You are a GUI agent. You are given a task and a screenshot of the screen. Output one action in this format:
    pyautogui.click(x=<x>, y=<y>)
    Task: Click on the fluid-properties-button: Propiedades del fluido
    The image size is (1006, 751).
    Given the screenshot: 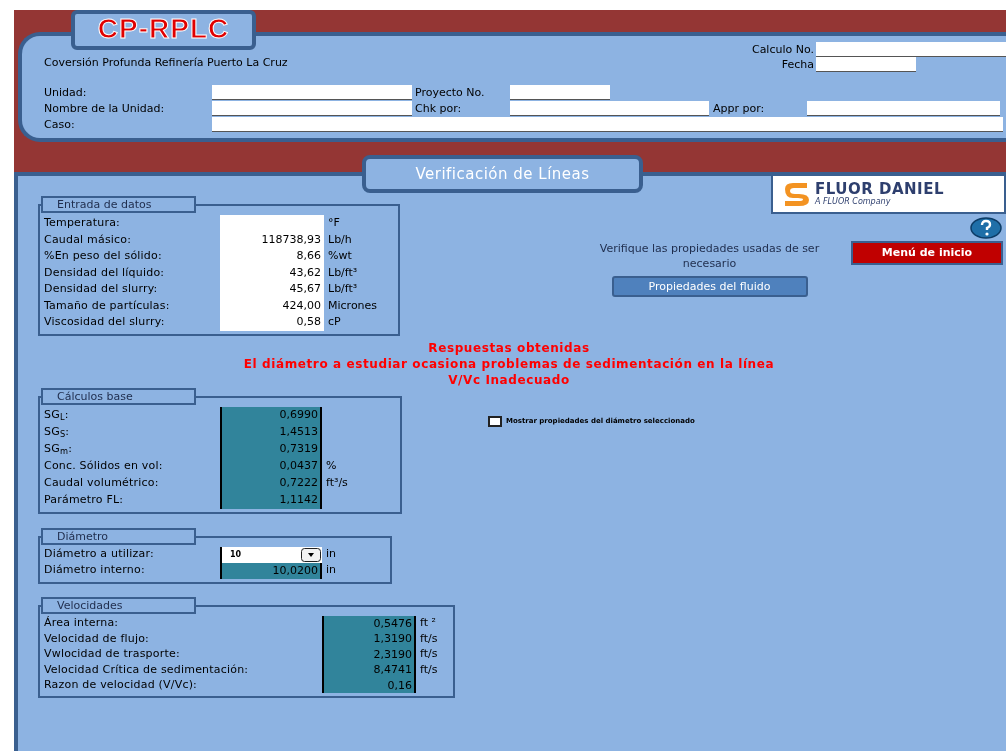 What is the action you would take?
    pyautogui.click(x=709, y=286)
    